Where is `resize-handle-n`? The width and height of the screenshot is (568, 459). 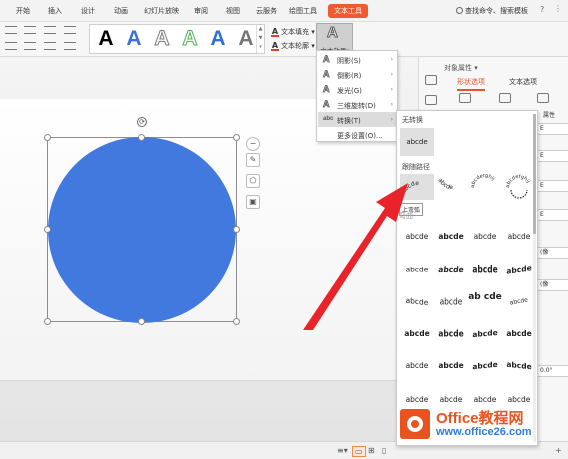
resize-handle-n is located at coordinates (141, 137).